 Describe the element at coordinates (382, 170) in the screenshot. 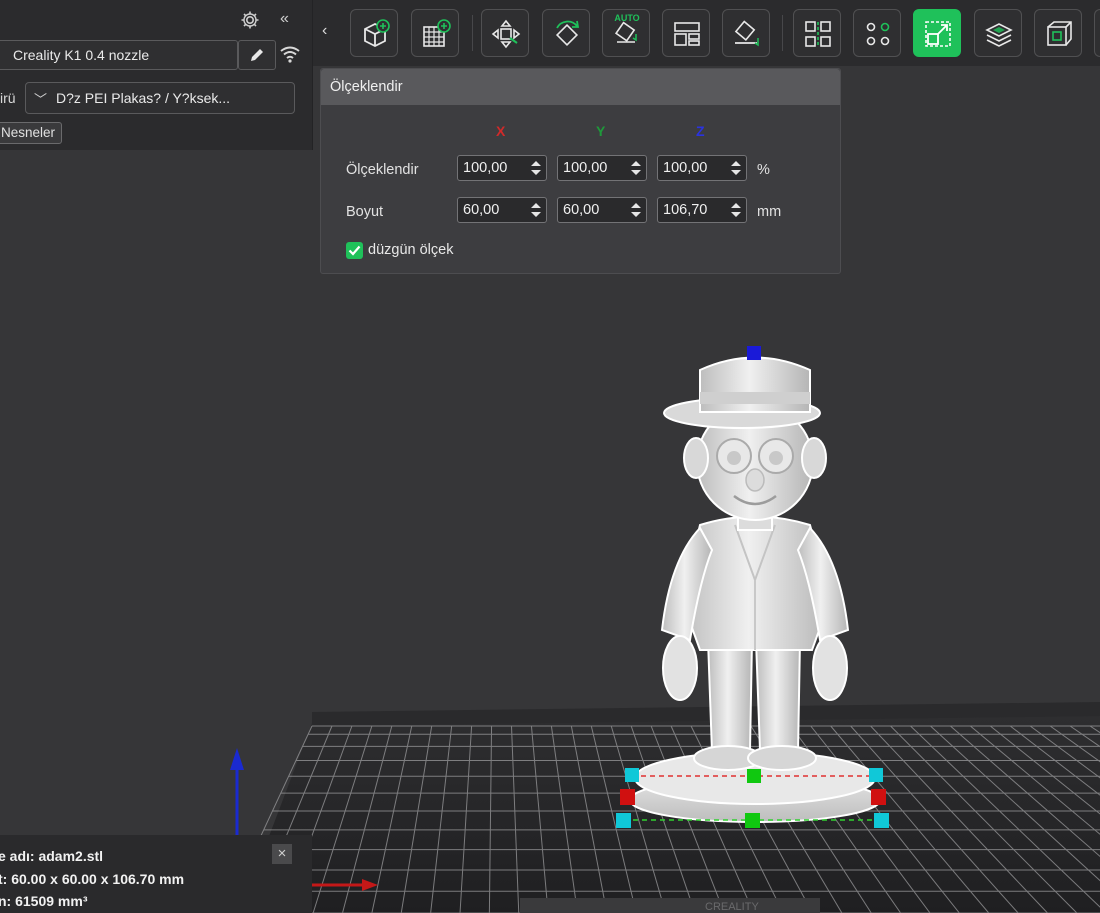

I see `scale-row-label: Ölçeklendir` at that location.